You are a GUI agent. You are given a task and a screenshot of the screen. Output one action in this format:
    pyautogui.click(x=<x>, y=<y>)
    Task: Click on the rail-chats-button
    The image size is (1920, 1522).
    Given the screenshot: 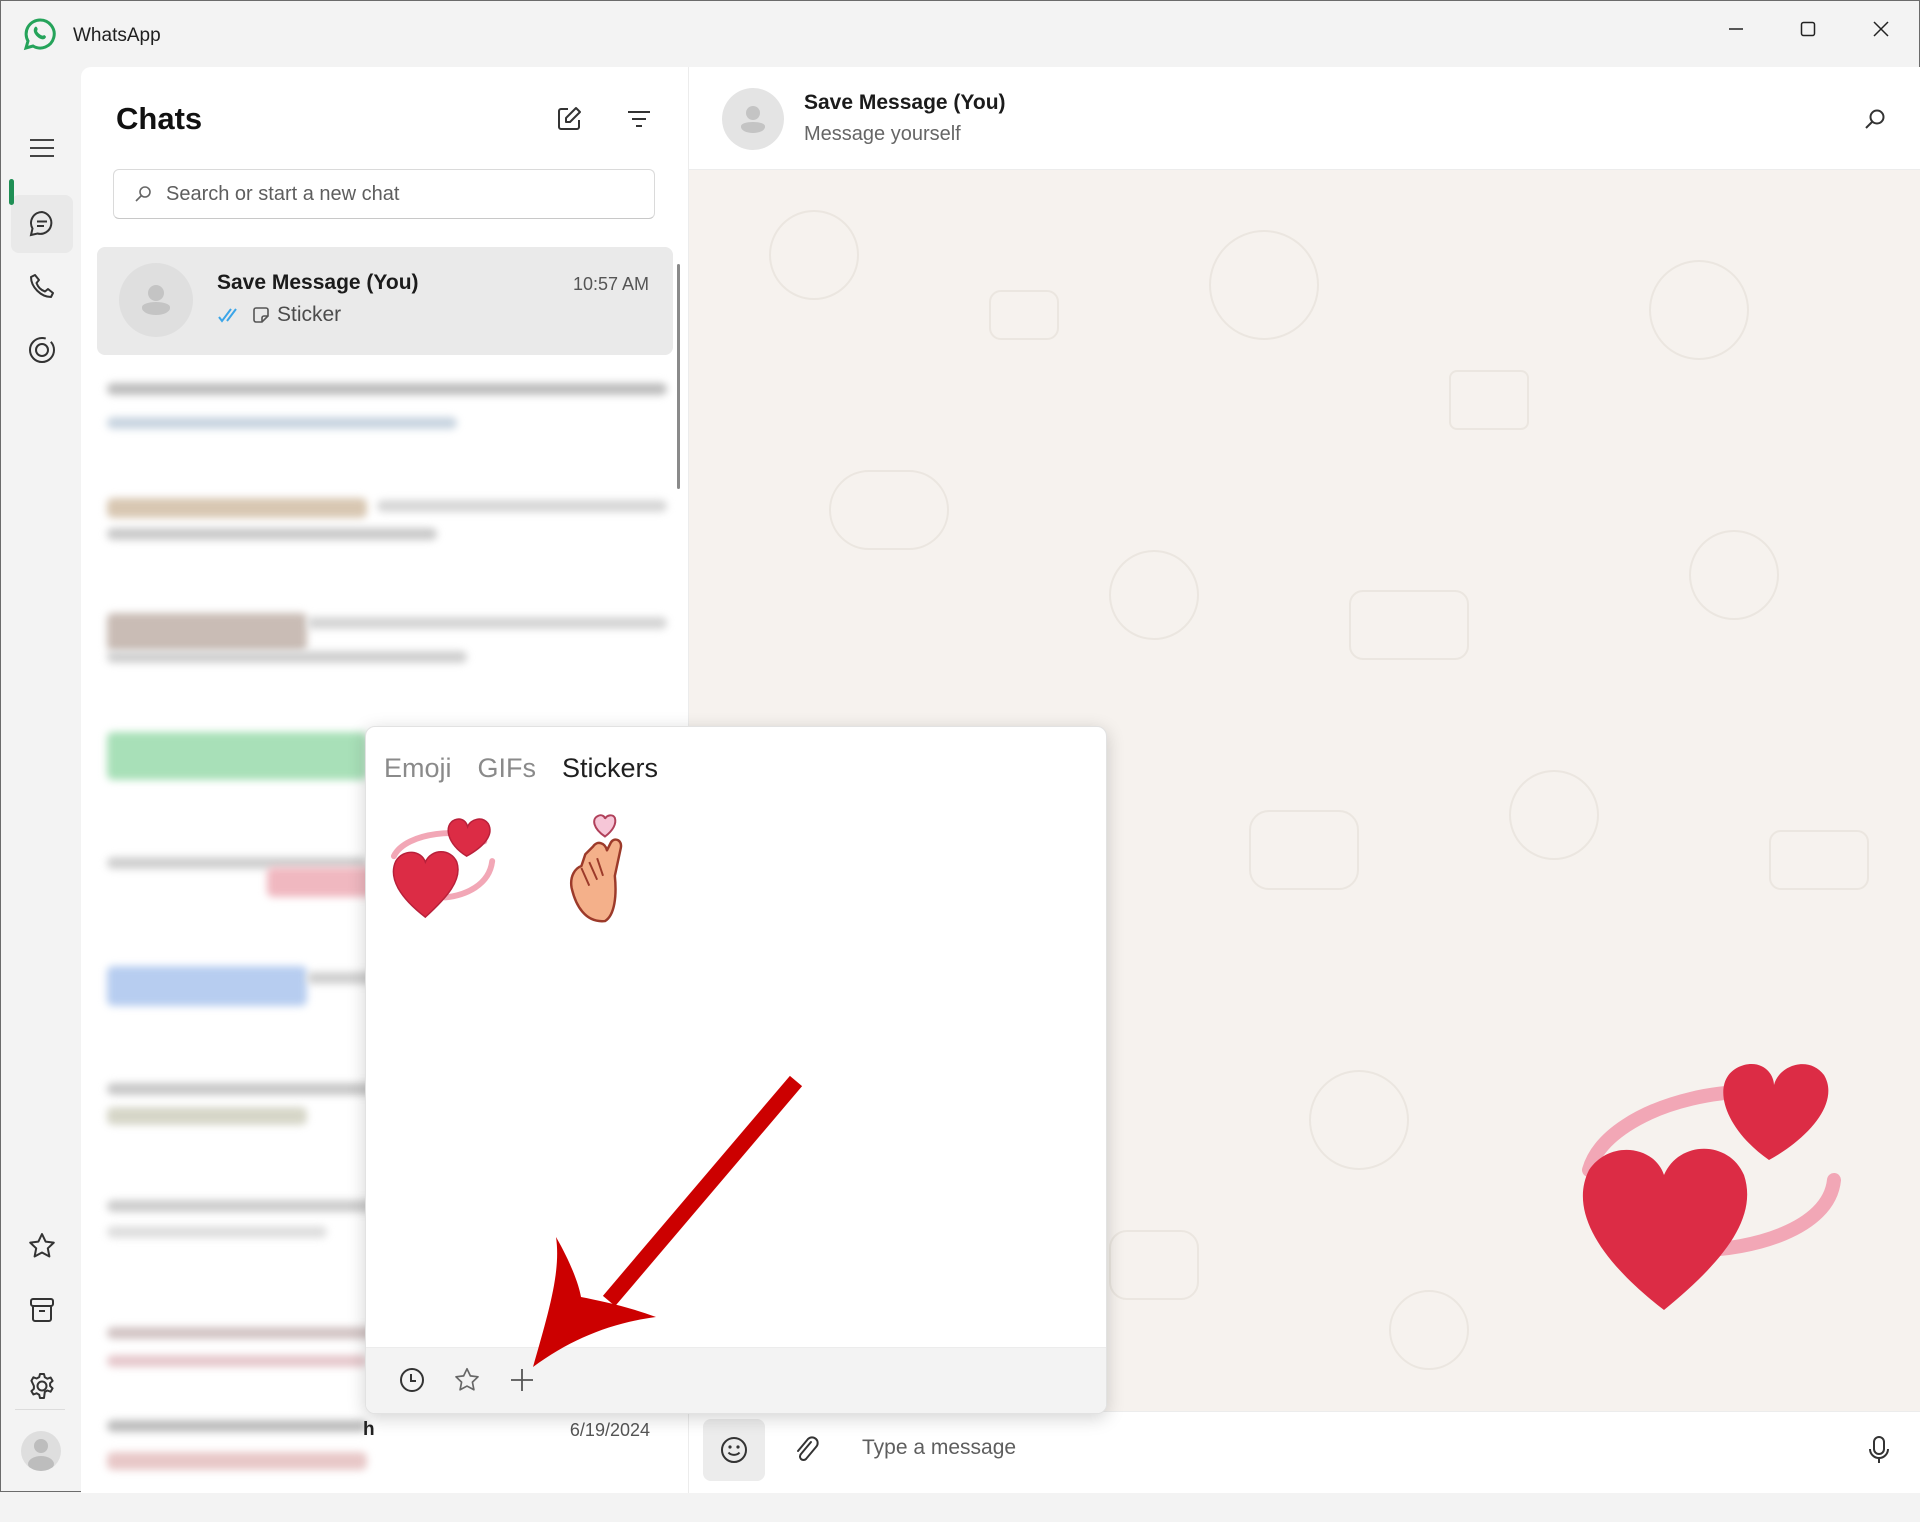 What is the action you would take?
    pyautogui.click(x=42, y=224)
    